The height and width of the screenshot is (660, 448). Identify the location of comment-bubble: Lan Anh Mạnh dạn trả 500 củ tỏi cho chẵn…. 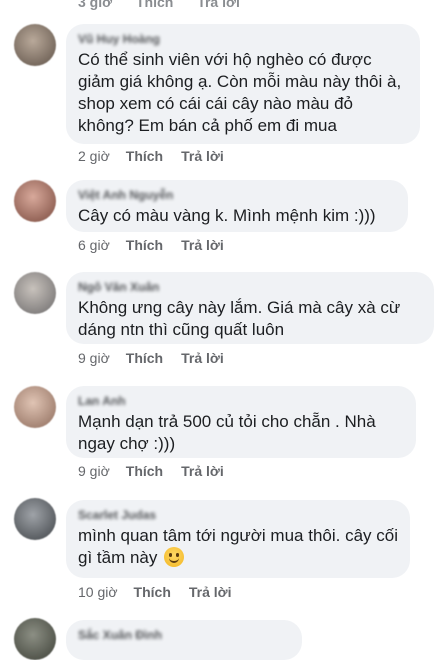
(241, 422).